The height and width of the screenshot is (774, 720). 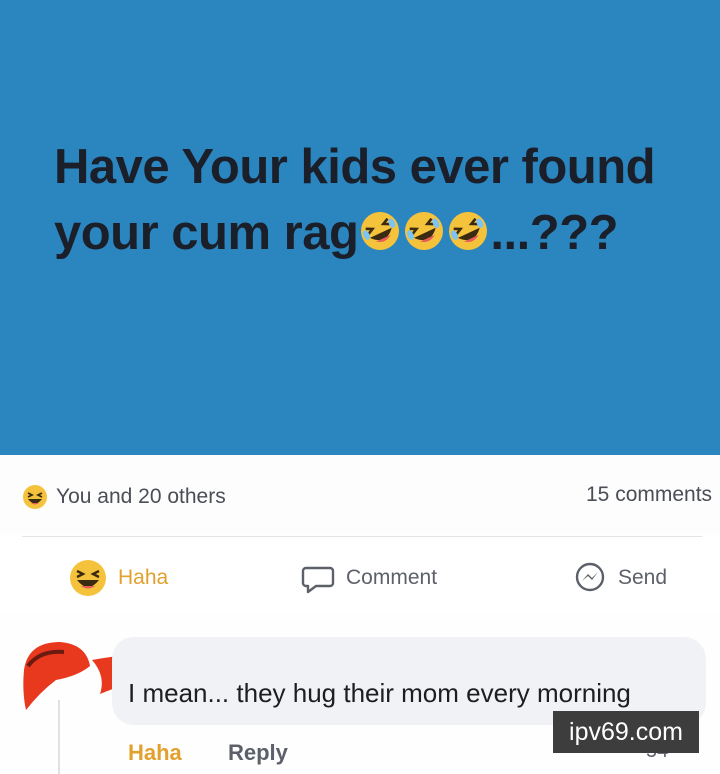 I want to click on haha-button-label: Haha, so click(x=143, y=577).